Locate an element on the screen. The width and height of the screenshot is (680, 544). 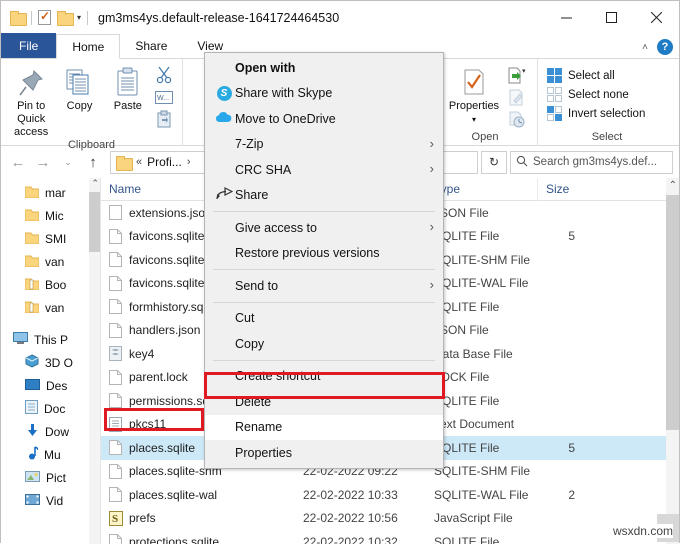
menu-item-label: Properties is located at coordinates (263, 452).